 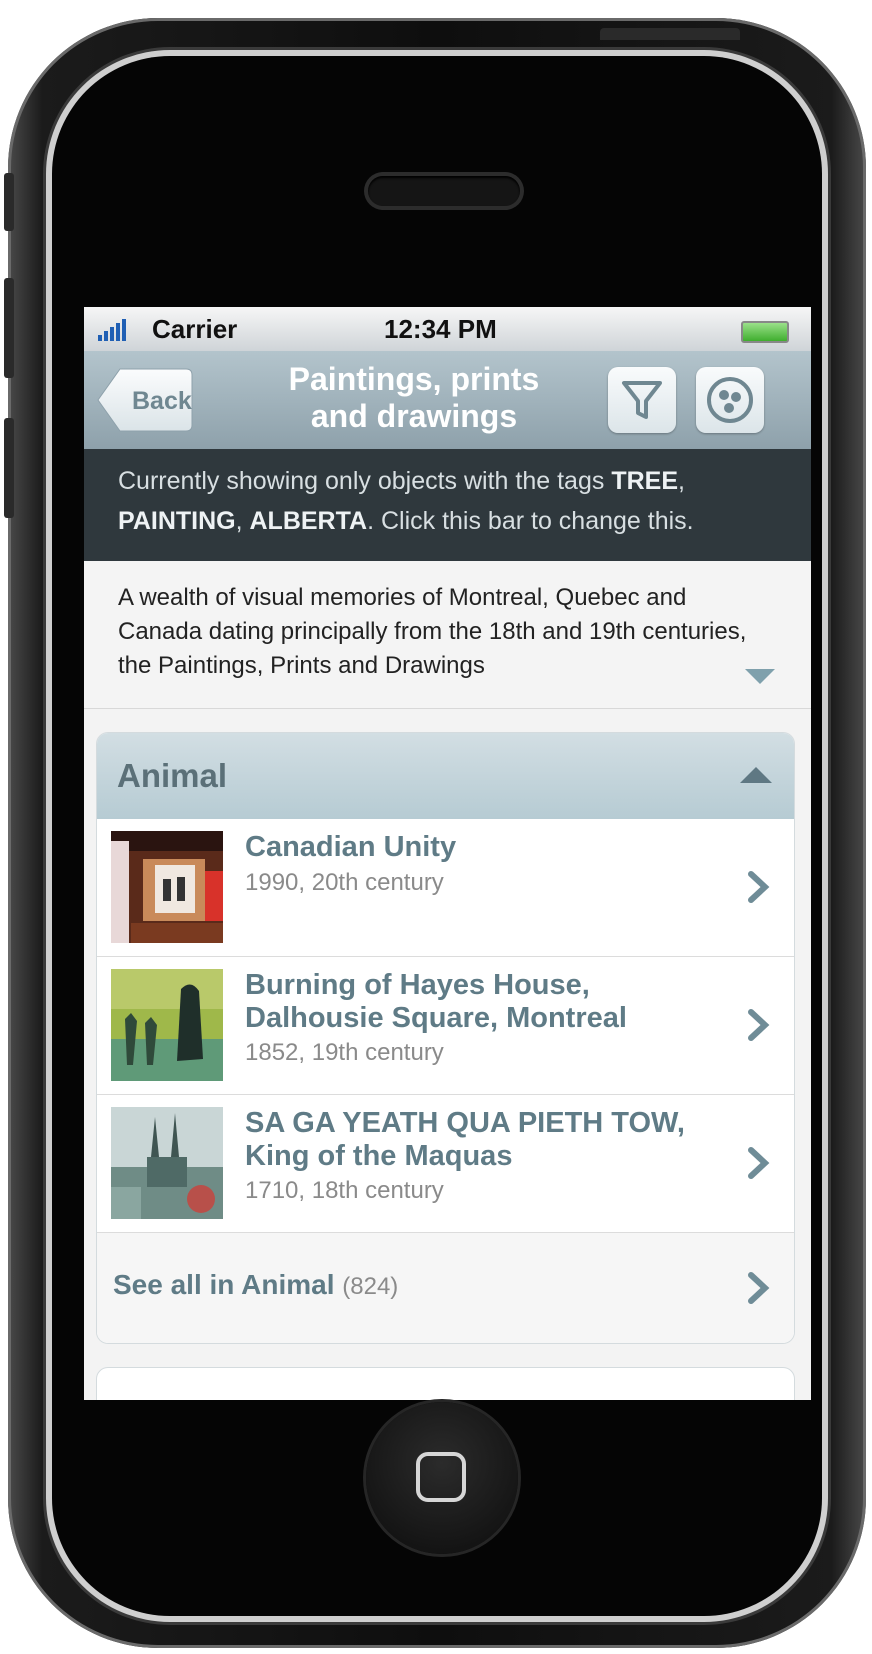 What do you see at coordinates (642, 409) in the screenshot?
I see `filter-icon` at bounding box center [642, 409].